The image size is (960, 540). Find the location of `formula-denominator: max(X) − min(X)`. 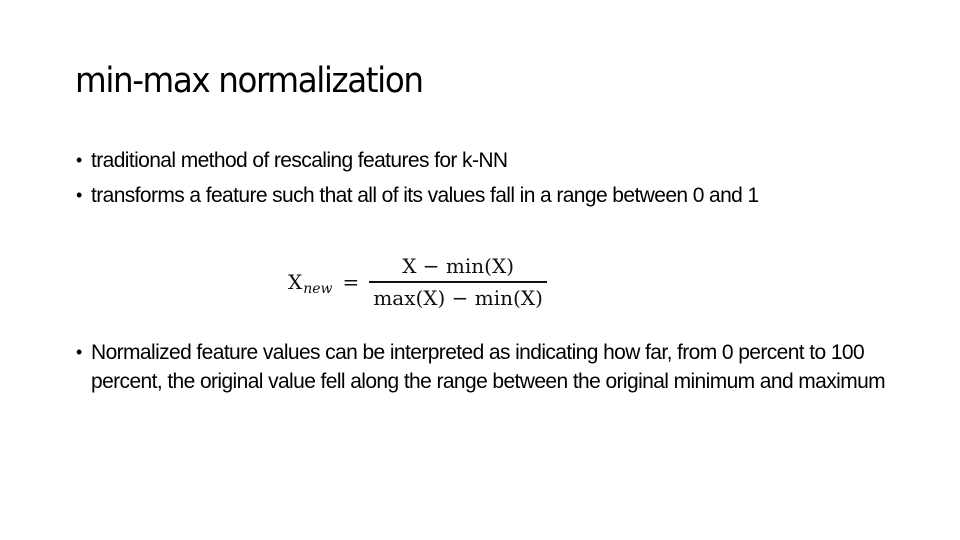

formula-denominator: max(X) − min(X) is located at coordinates (458, 298).